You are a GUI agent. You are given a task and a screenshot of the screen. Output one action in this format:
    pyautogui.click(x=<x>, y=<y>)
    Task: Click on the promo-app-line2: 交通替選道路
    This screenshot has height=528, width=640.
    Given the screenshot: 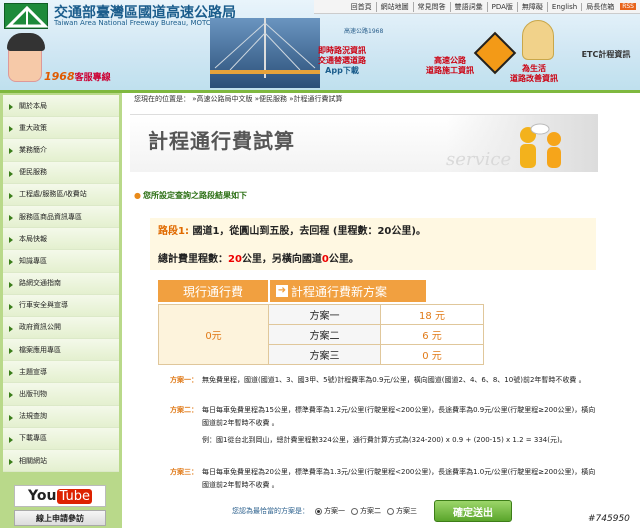 What is the action you would take?
    pyautogui.click(x=342, y=60)
    